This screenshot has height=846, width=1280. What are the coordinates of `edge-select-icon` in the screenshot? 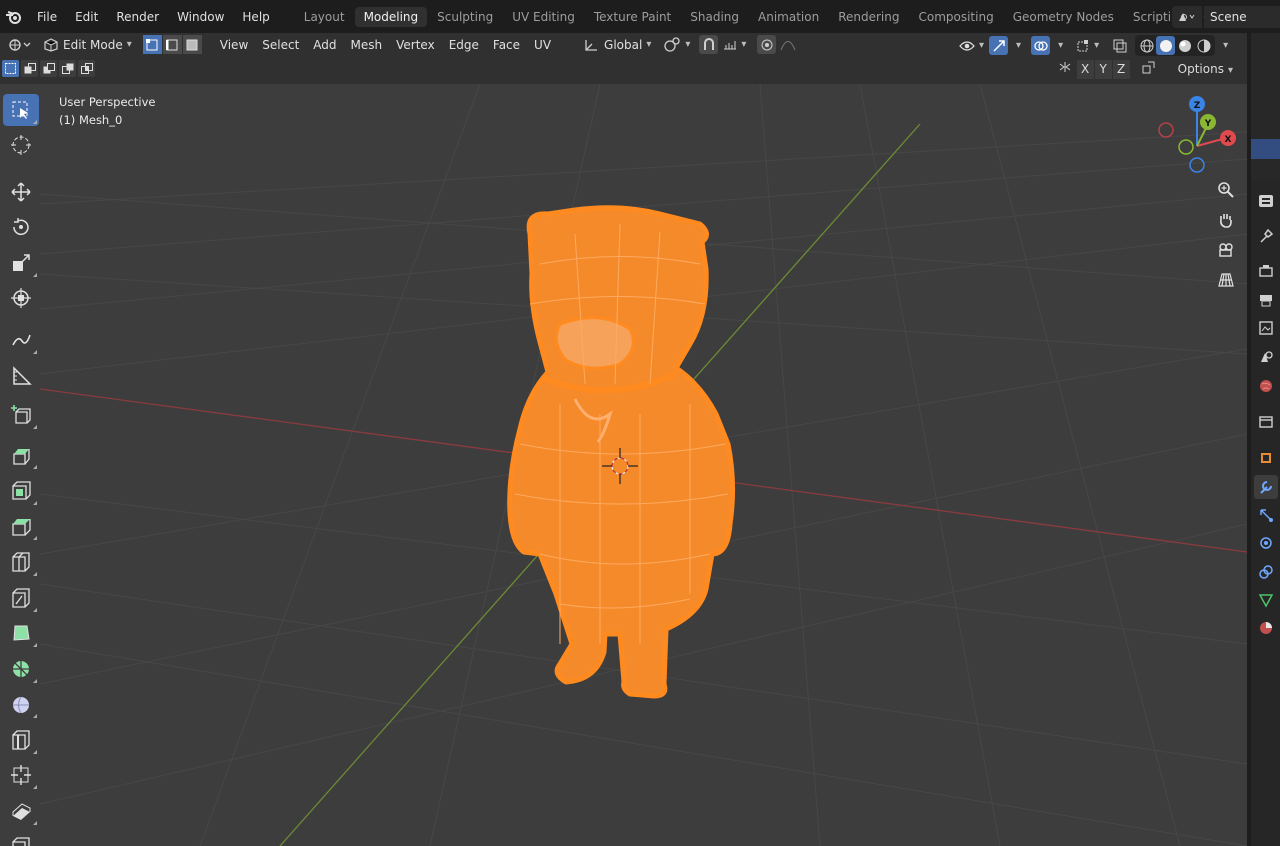 It's located at (172, 44).